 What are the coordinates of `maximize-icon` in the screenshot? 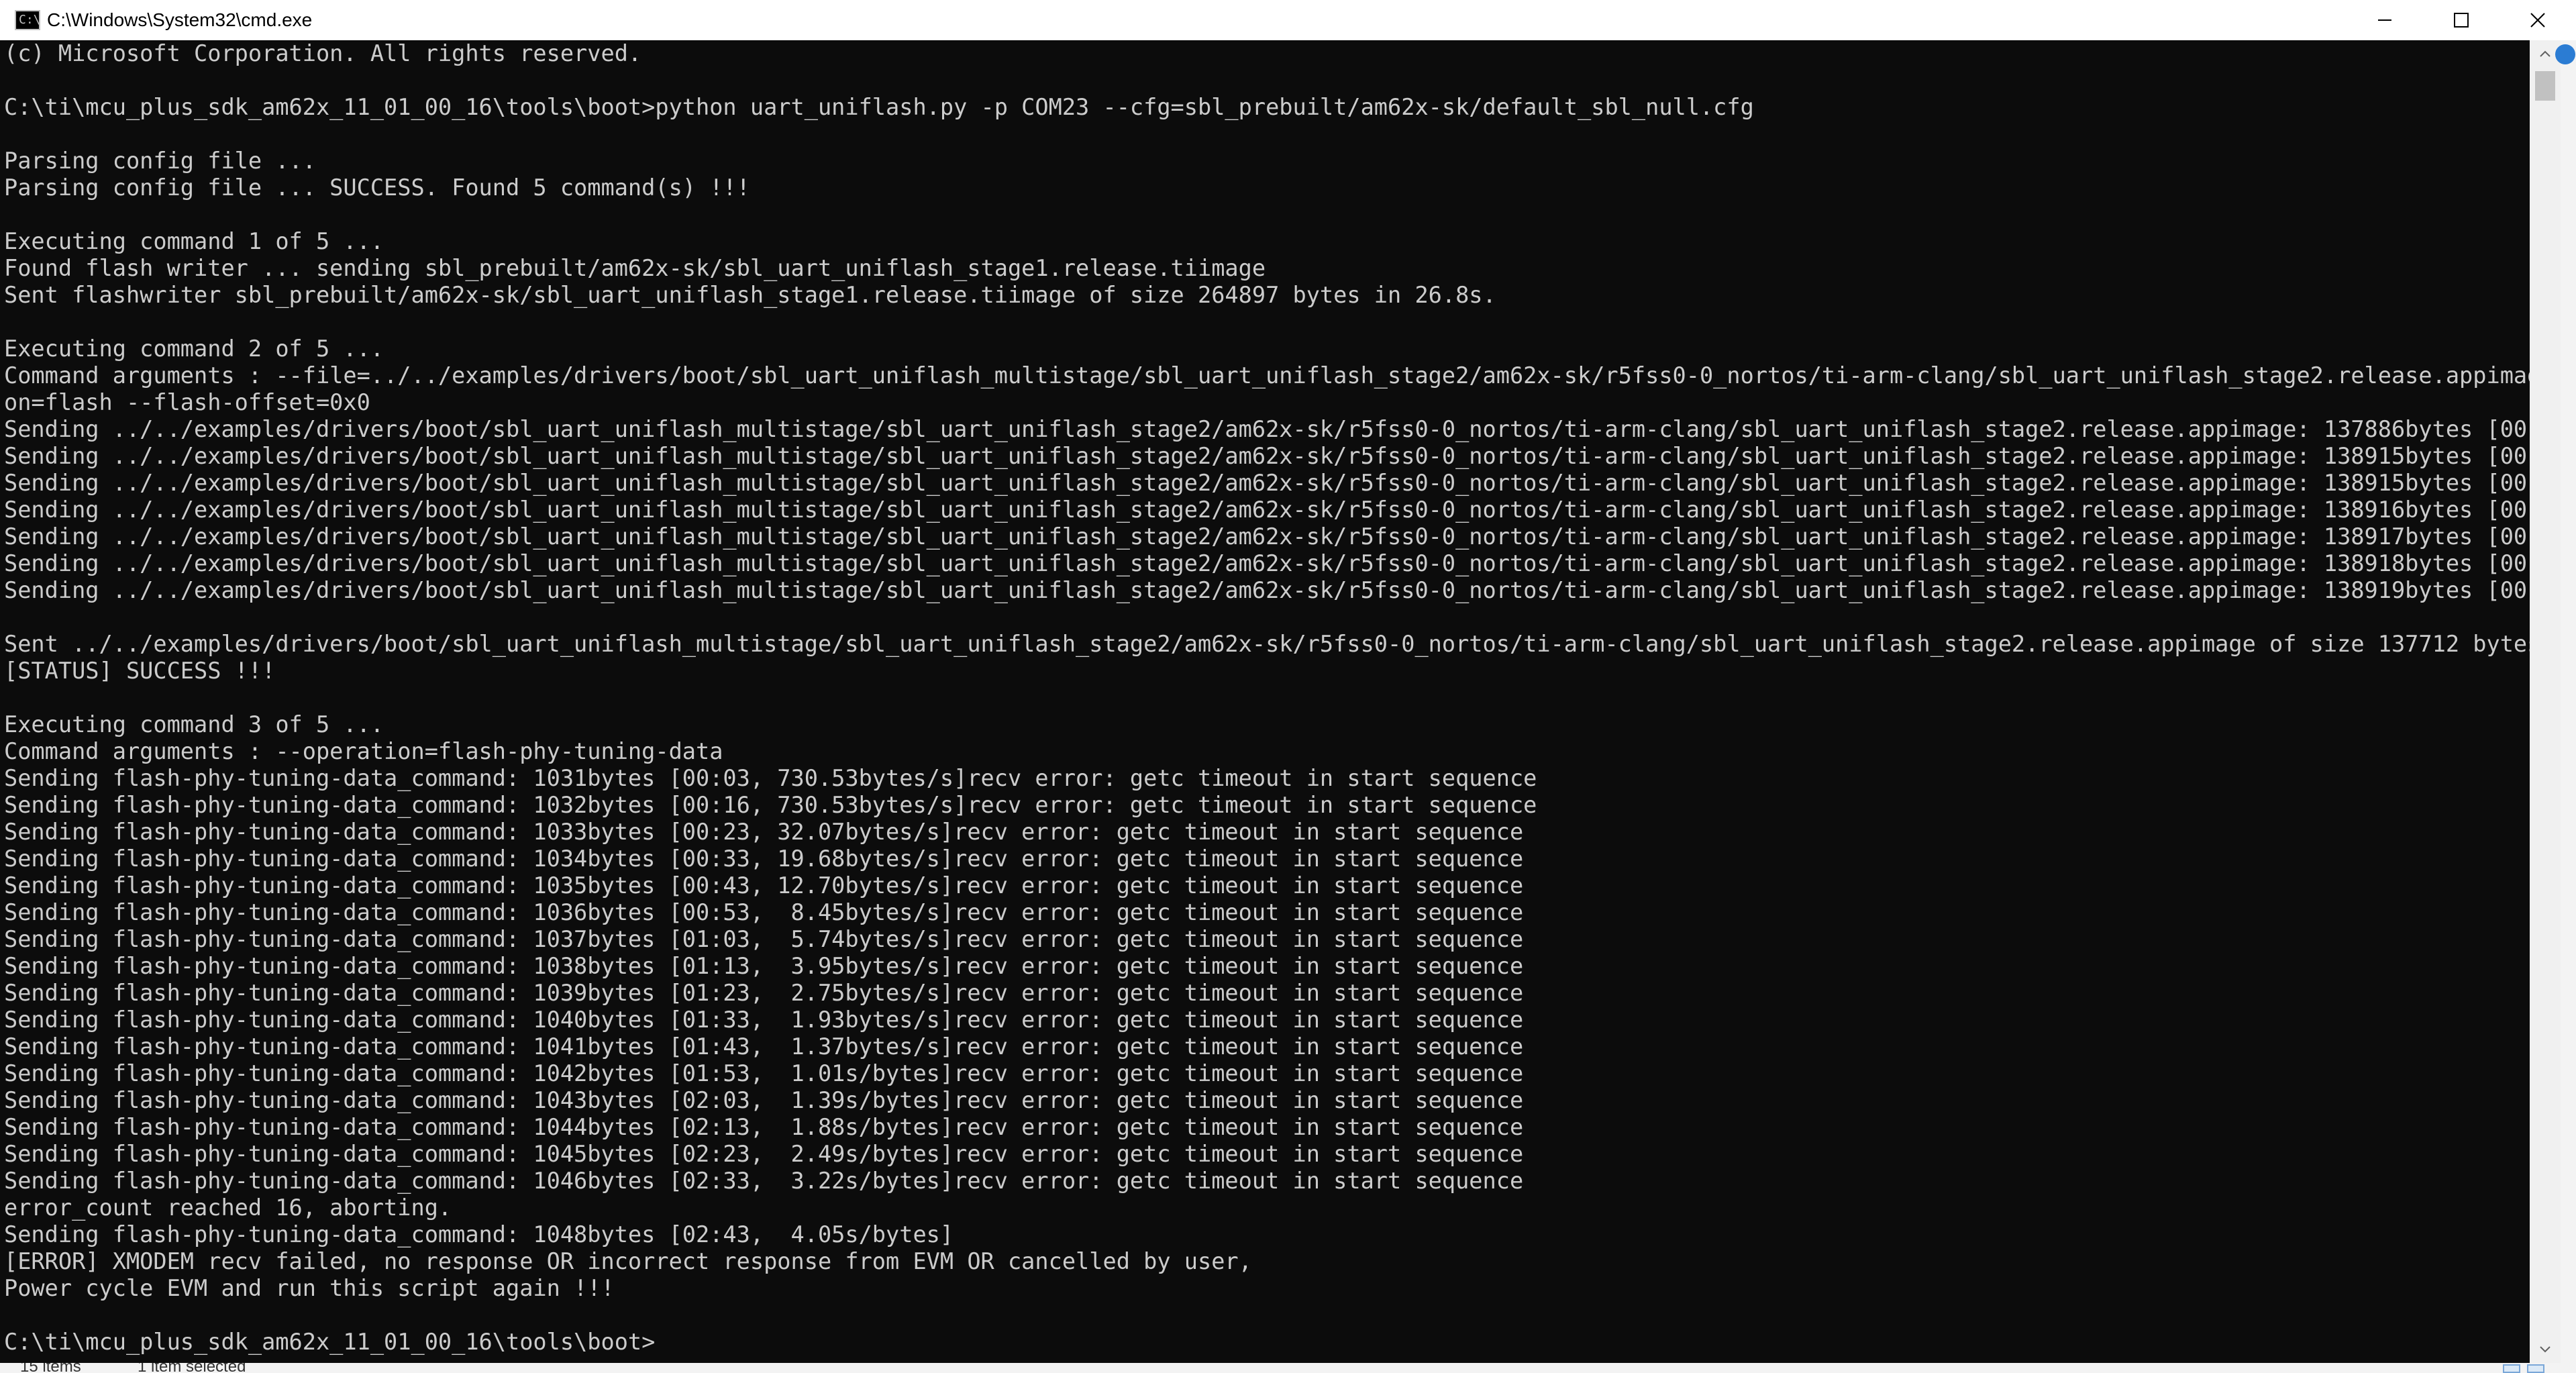 It's located at (2461, 20).